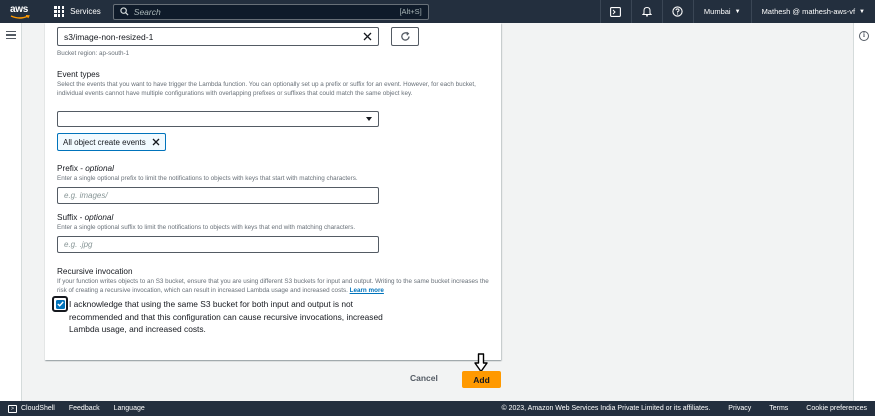  I want to click on remove-token-icon, so click(156, 142).